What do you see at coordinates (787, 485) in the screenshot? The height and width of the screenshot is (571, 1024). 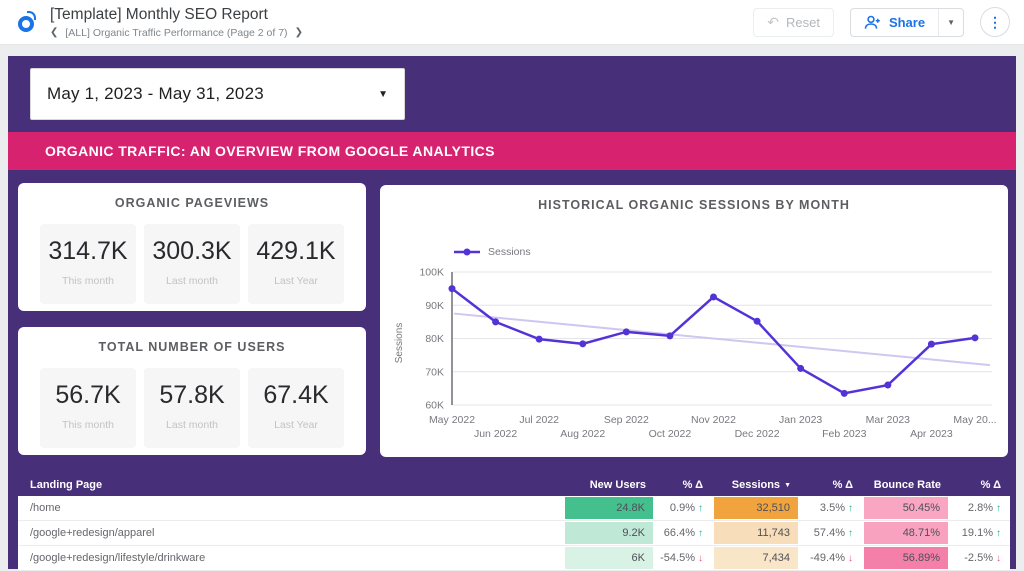 I see `sort-caret-icon: ▼` at bounding box center [787, 485].